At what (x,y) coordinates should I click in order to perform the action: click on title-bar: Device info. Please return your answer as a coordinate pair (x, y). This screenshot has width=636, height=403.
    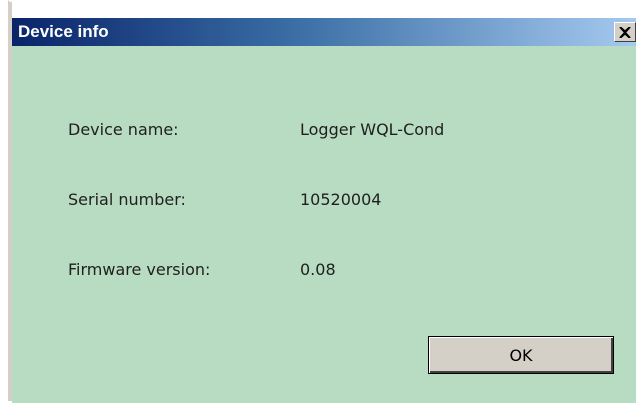
    Looking at the image, I should click on (324, 32).